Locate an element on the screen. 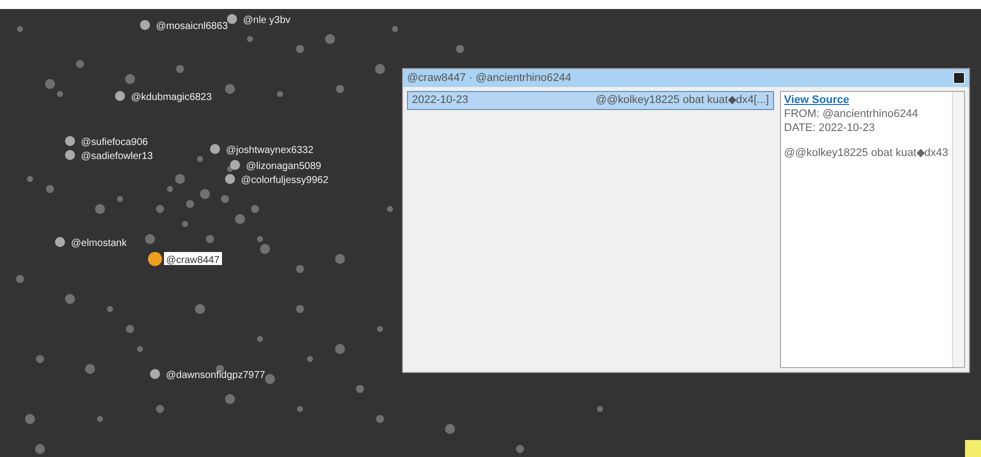 The image size is (981, 457). node-label: @lizonagan5089 is located at coordinates (284, 166).